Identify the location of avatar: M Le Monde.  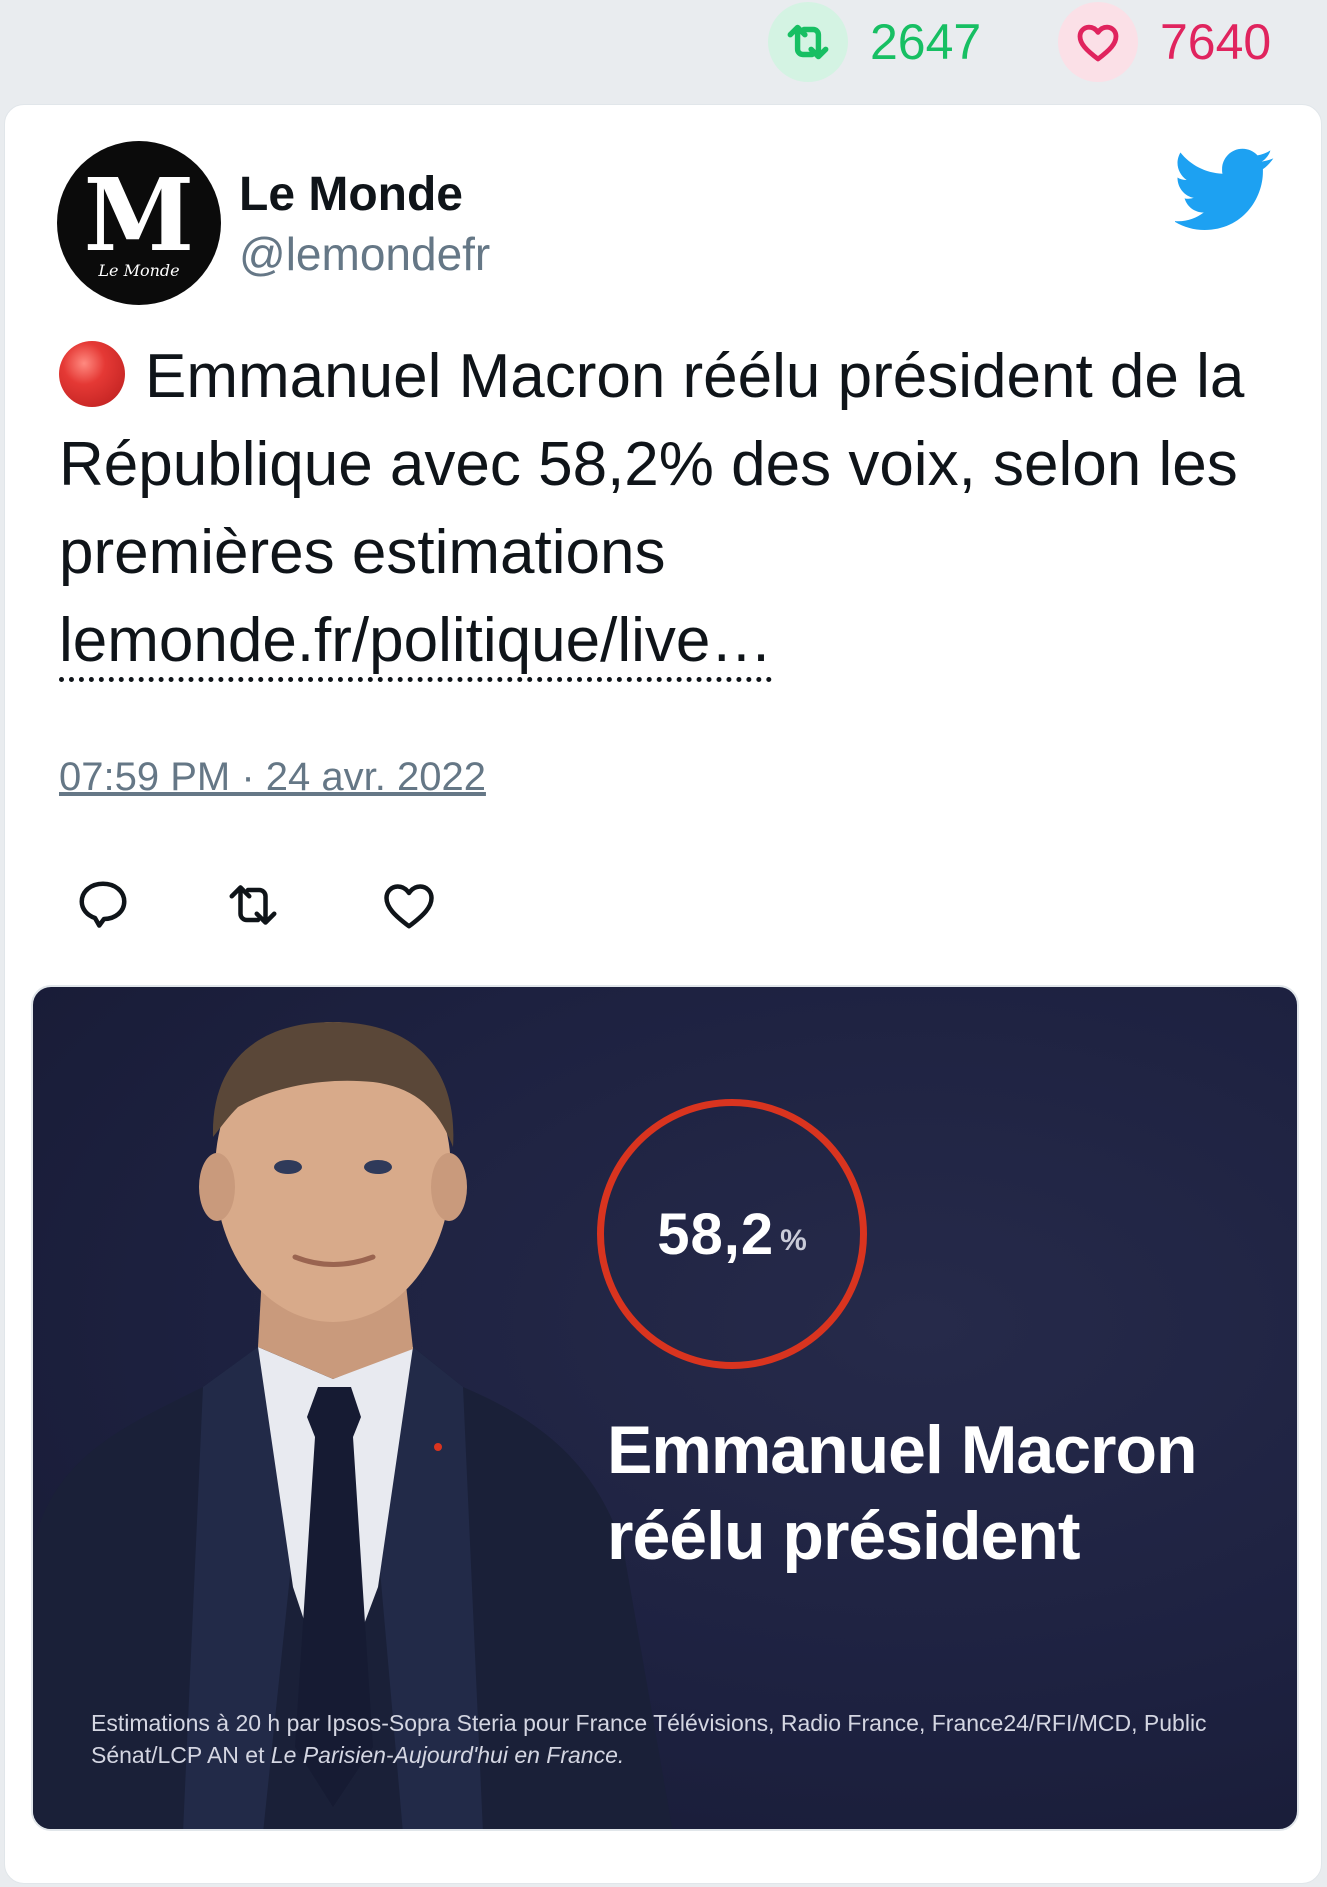
(139, 223).